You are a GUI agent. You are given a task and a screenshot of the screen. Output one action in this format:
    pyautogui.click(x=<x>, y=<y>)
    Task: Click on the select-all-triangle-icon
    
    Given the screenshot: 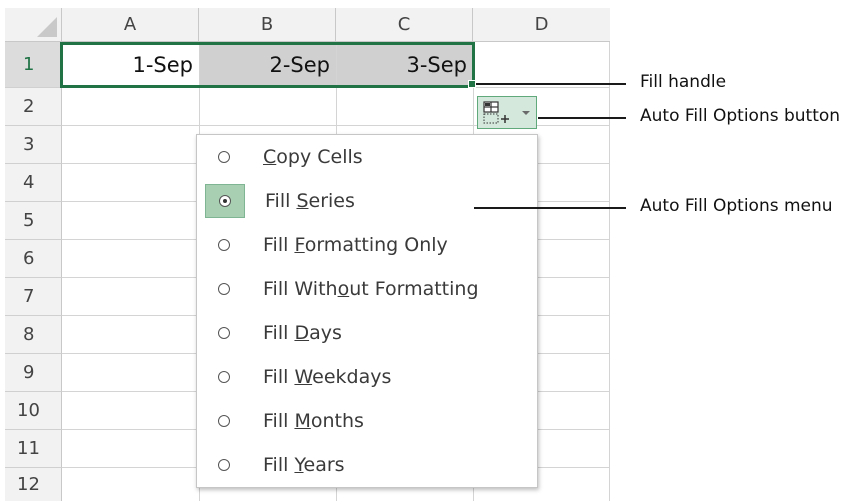 What is the action you would take?
    pyautogui.click(x=47, y=27)
    